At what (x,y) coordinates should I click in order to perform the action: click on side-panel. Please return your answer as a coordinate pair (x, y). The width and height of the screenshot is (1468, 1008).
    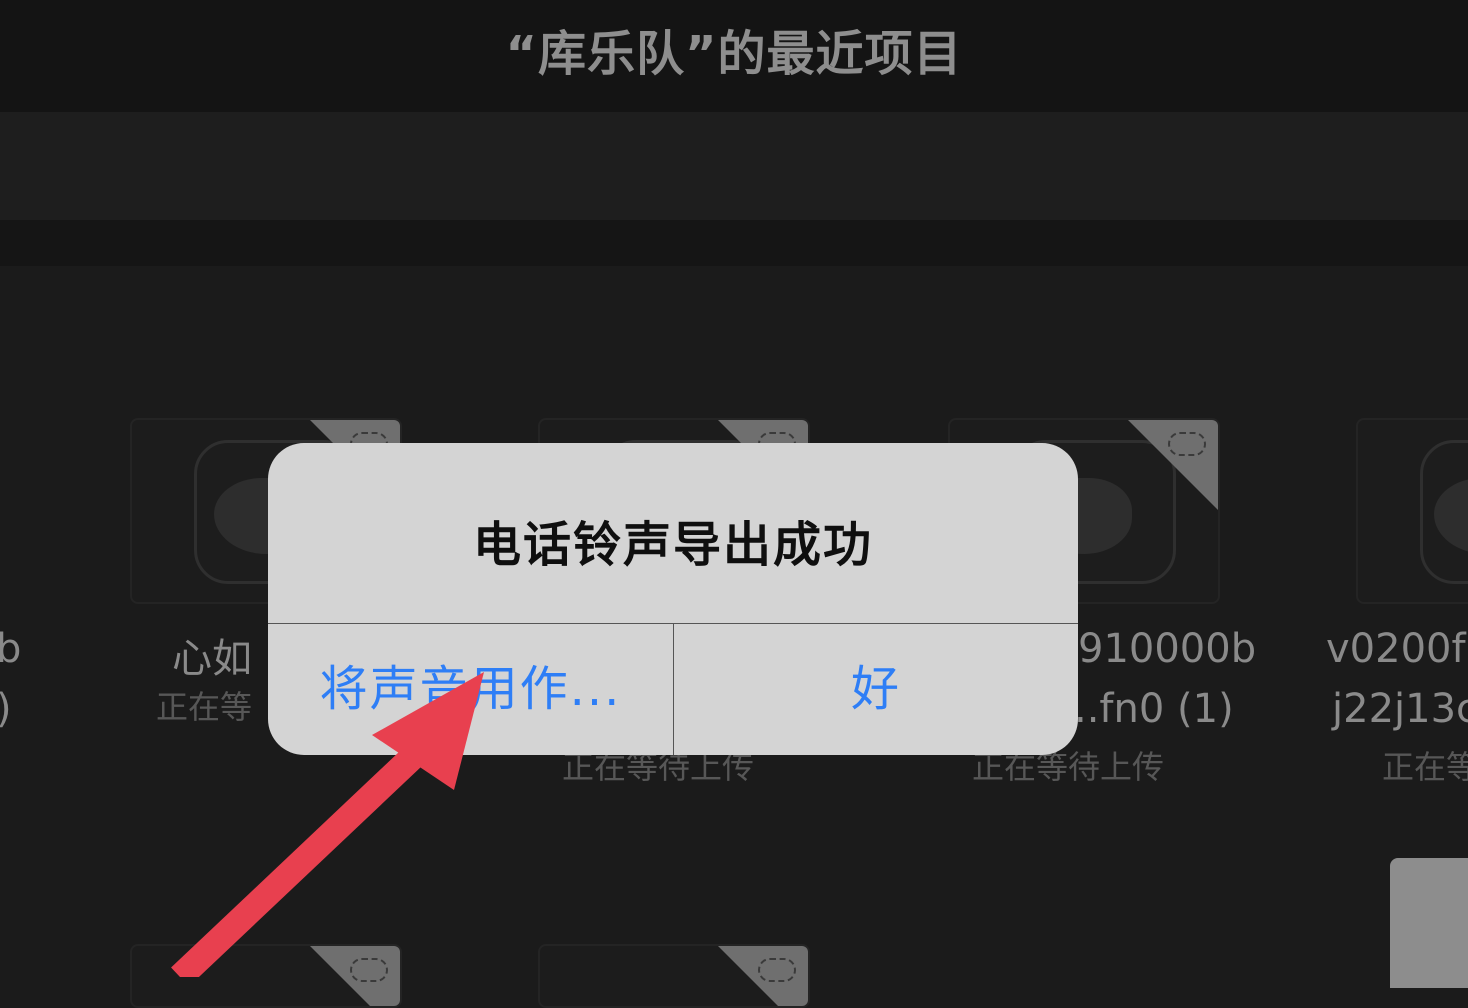
    Looking at the image, I should click on (1429, 923).